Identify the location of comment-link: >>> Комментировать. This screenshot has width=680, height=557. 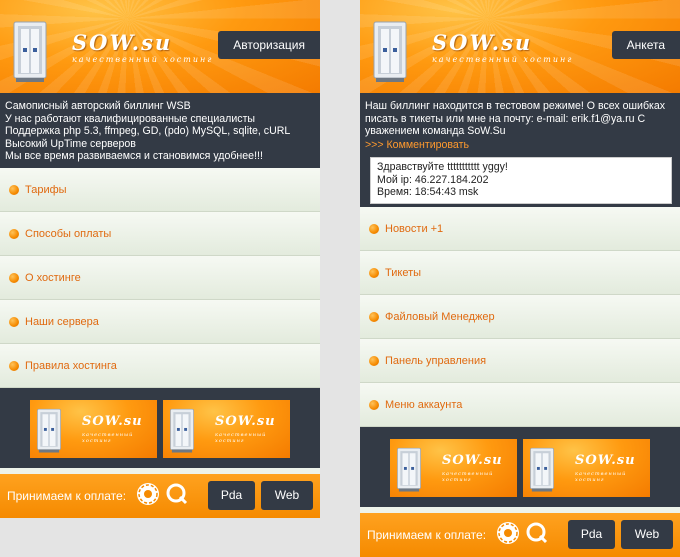
(520, 145).